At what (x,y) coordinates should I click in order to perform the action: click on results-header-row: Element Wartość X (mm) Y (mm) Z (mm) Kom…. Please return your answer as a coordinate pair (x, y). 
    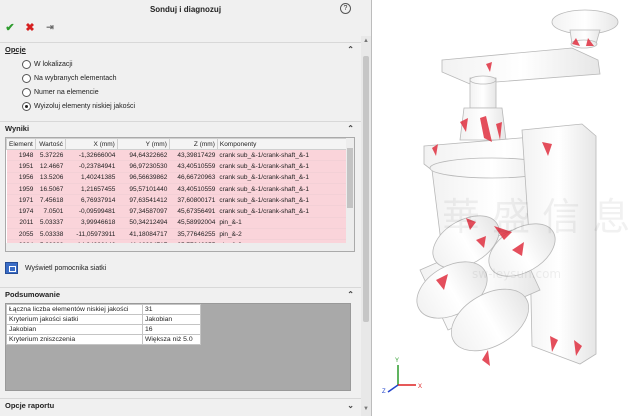
    Looking at the image, I should click on (177, 144).